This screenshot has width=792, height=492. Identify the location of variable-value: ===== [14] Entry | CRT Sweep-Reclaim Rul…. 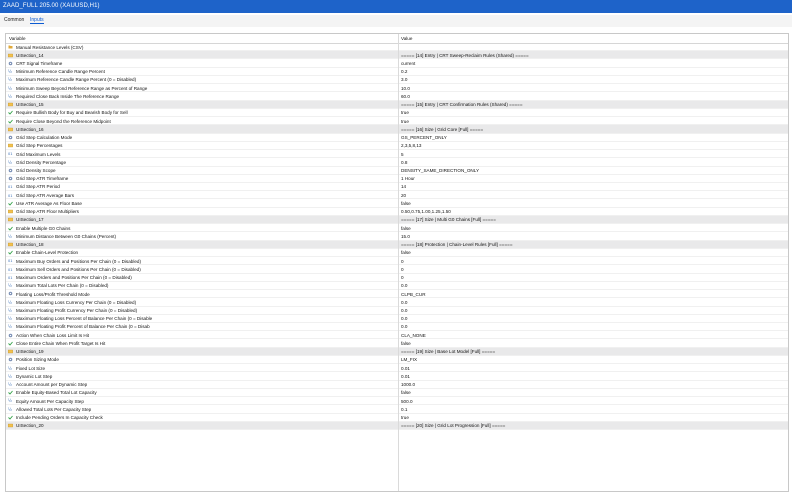
(465, 55).